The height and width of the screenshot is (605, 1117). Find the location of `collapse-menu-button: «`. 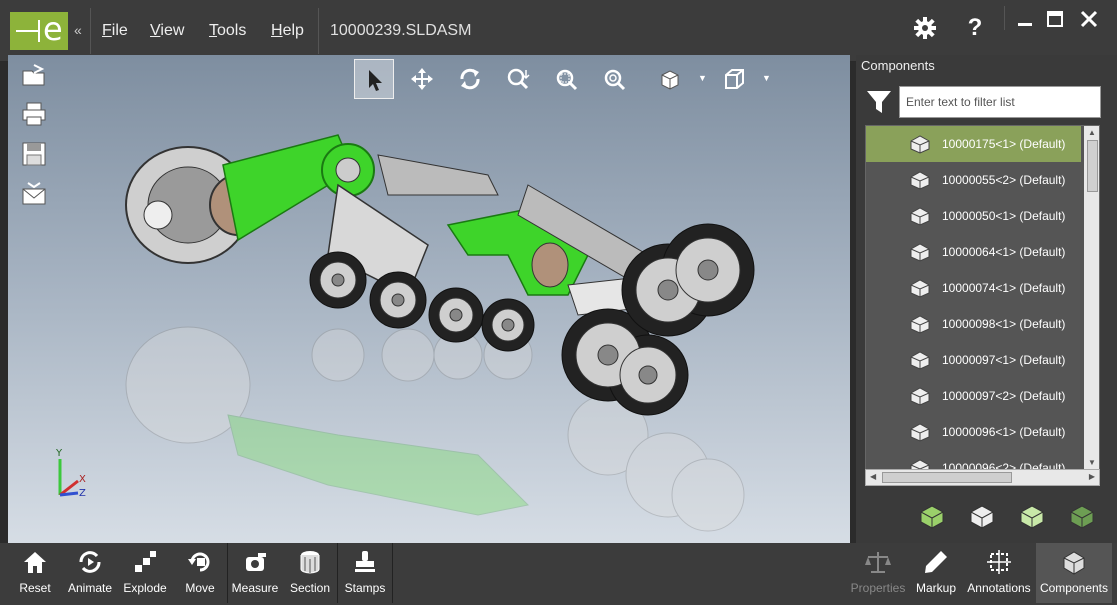

collapse-menu-button: « is located at coordinates (78, 30).